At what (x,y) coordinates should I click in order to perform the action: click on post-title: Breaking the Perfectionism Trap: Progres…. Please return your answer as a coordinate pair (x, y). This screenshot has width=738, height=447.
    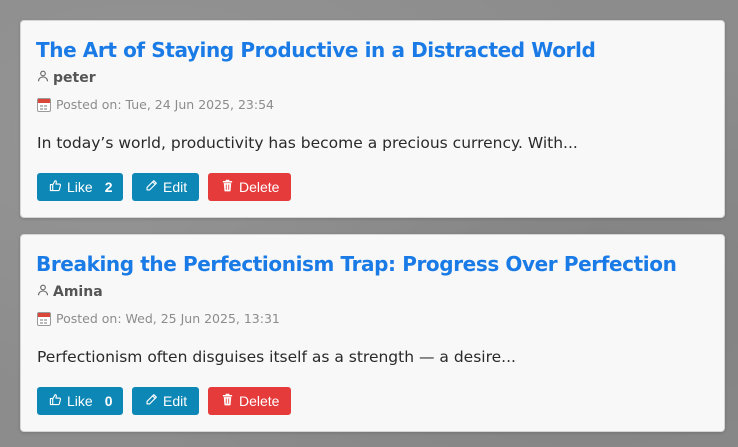
    Looking at the image, I should click on (356, 264).